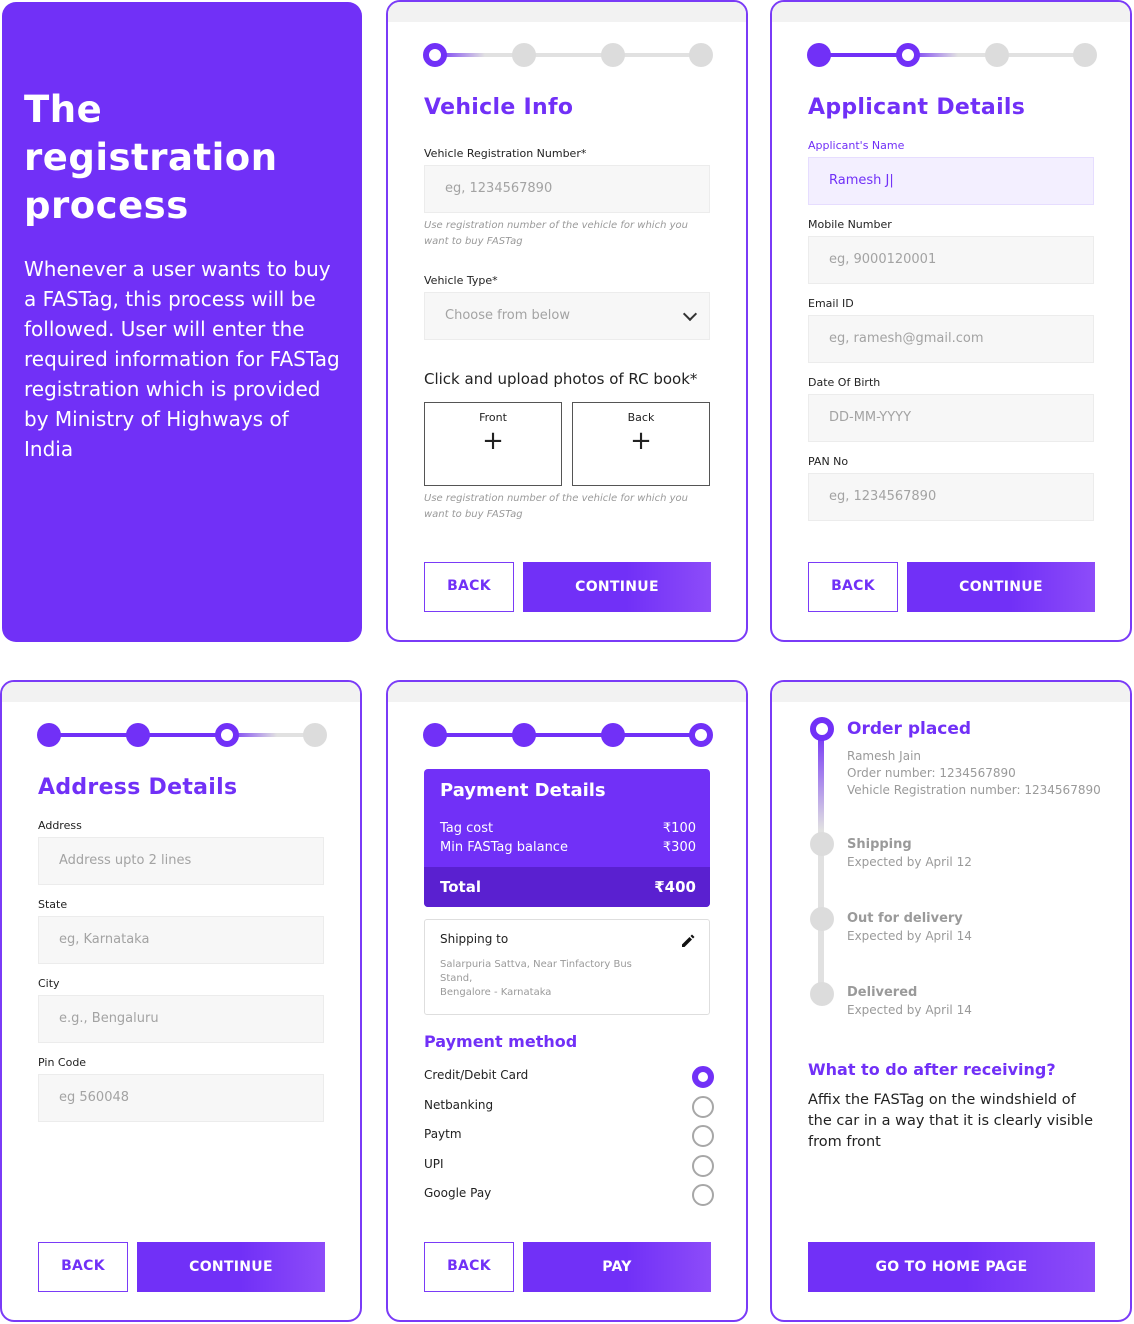 The image size is (1134, 1324). Describe the element at coordinates (569, 1196) in the screenshot. I see `payment-option-google-pay: Google Pay` at that location.